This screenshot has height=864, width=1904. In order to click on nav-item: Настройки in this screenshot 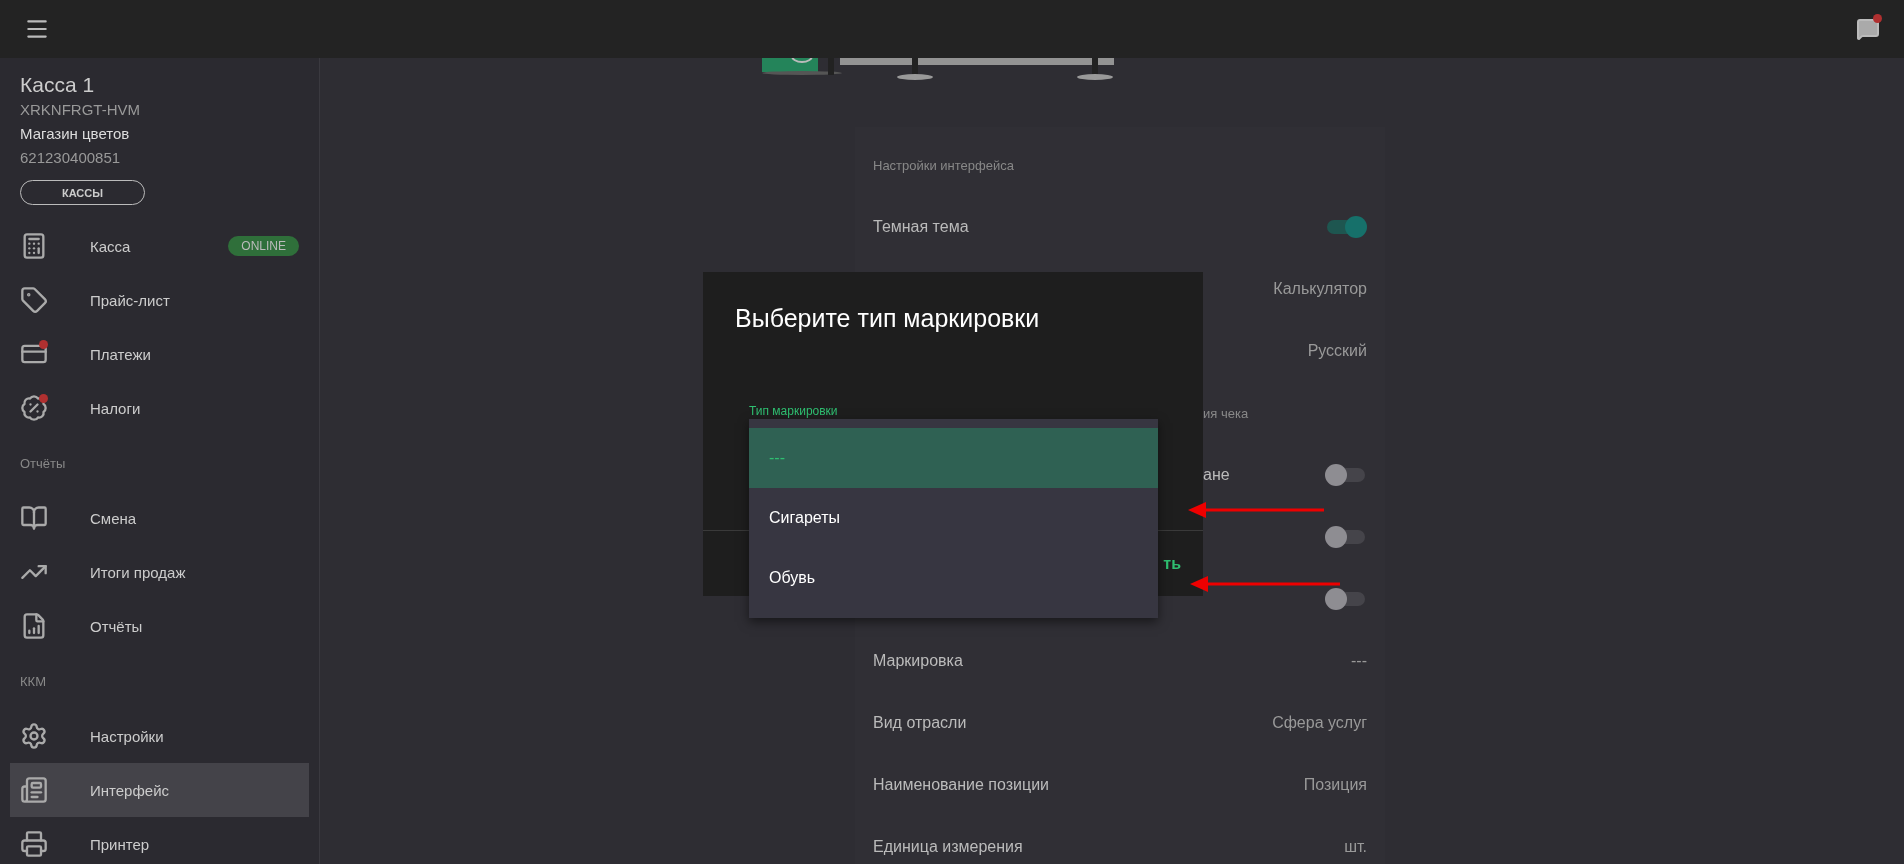, I will do `click(159, 736)`.